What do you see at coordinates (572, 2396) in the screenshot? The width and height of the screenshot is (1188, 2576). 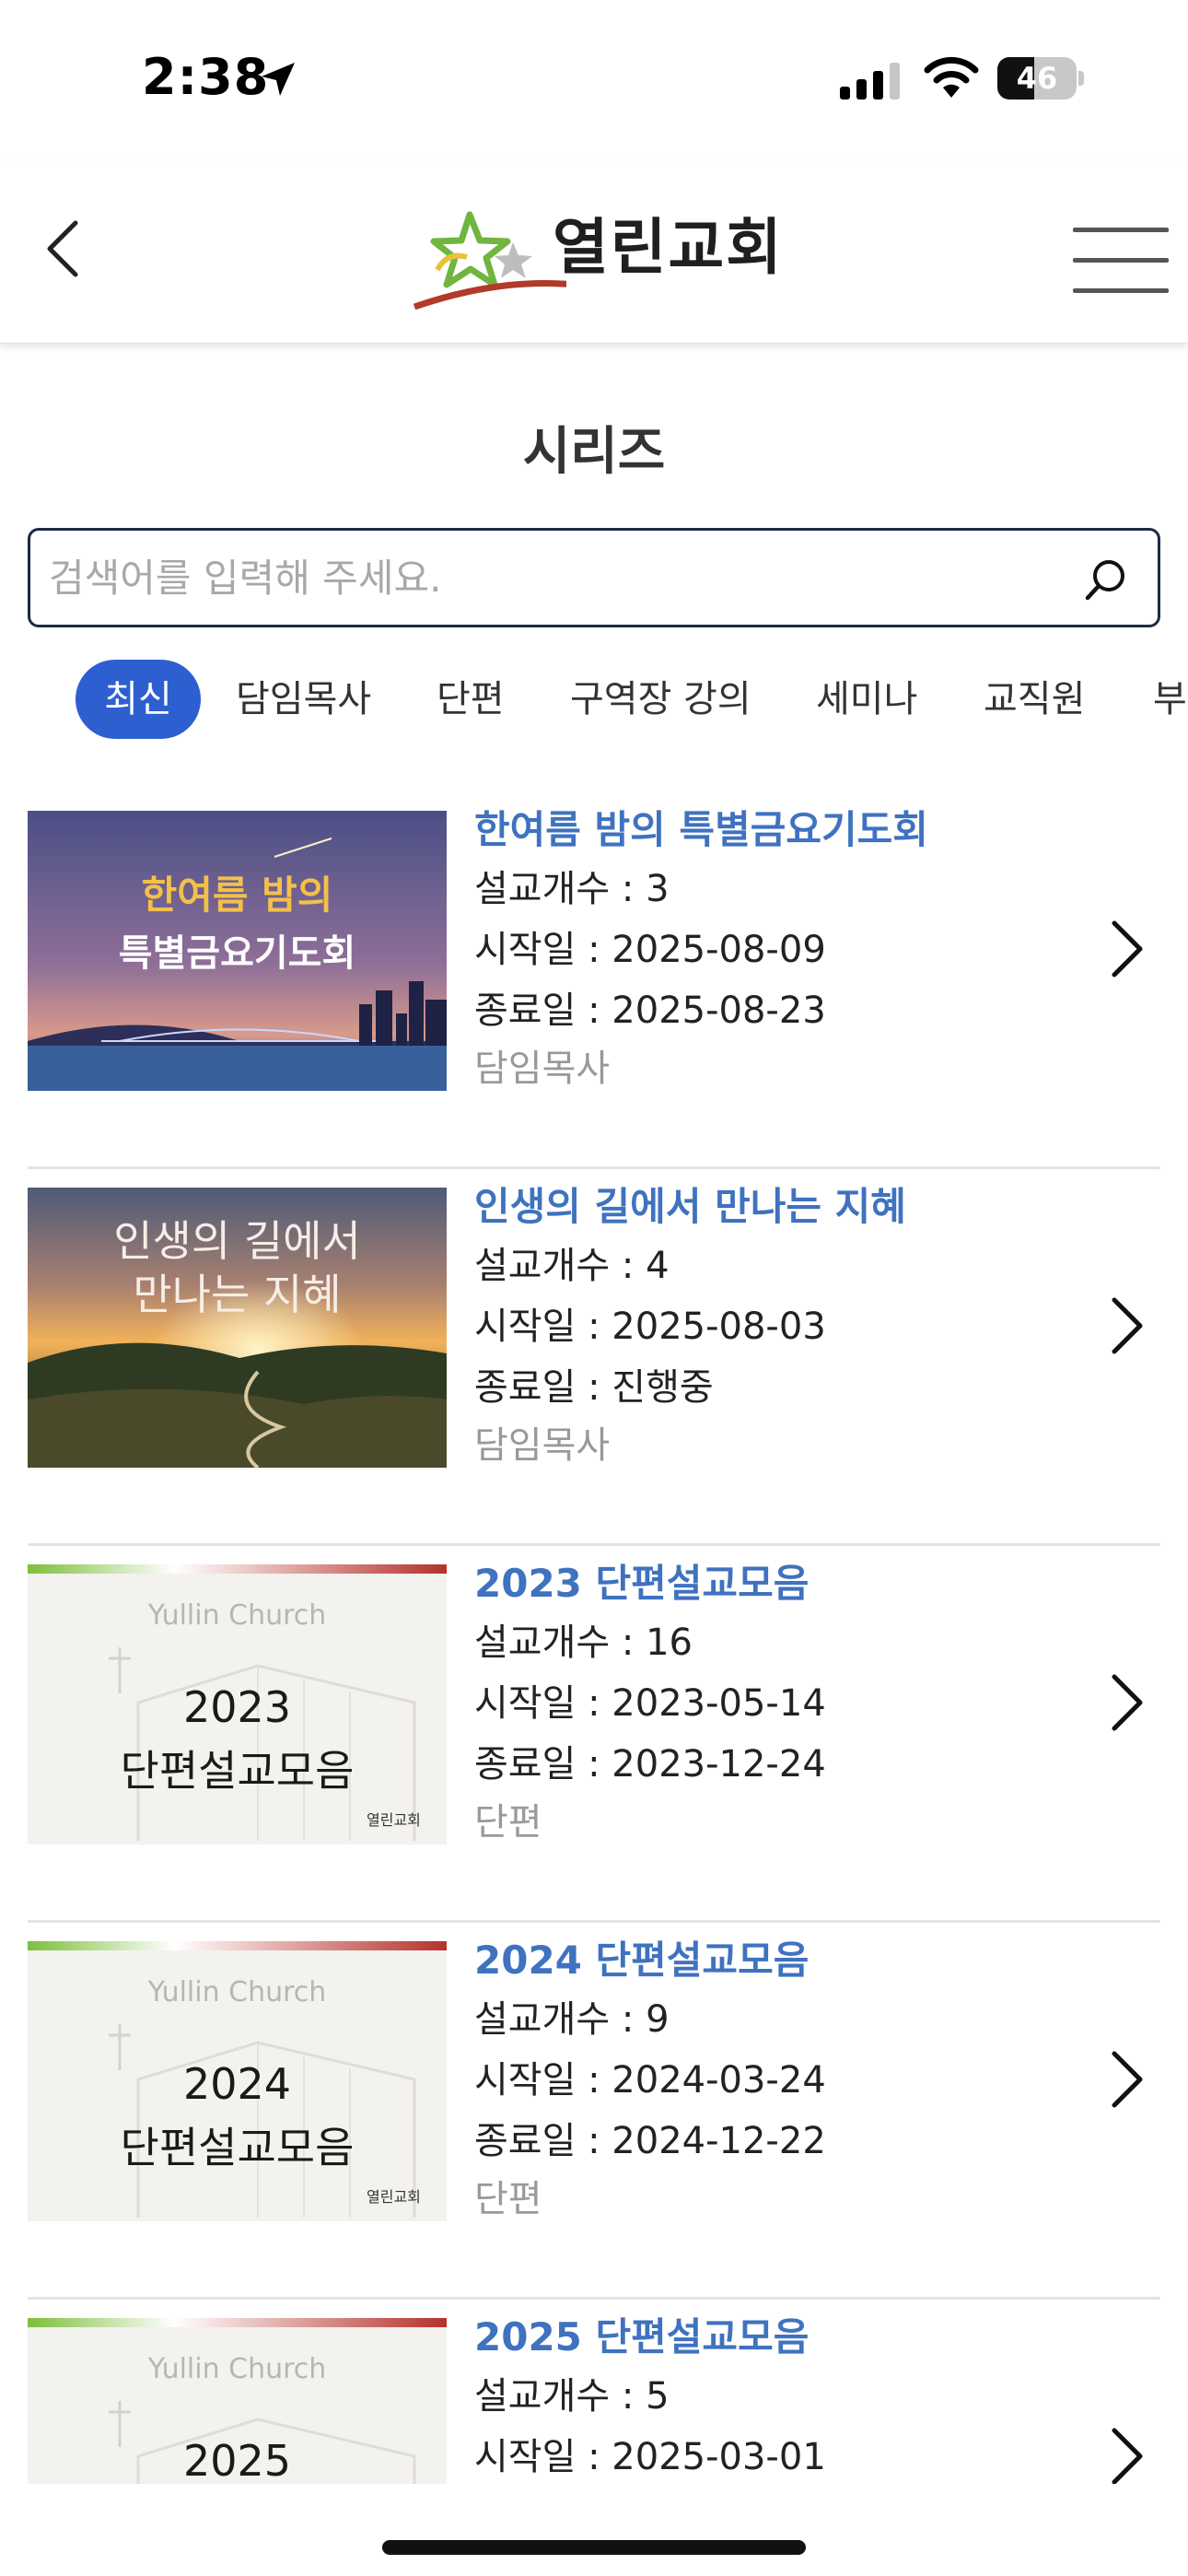 I see `series-sermon-count: 설교개수 : 5` at bounding box center [572, 2396].